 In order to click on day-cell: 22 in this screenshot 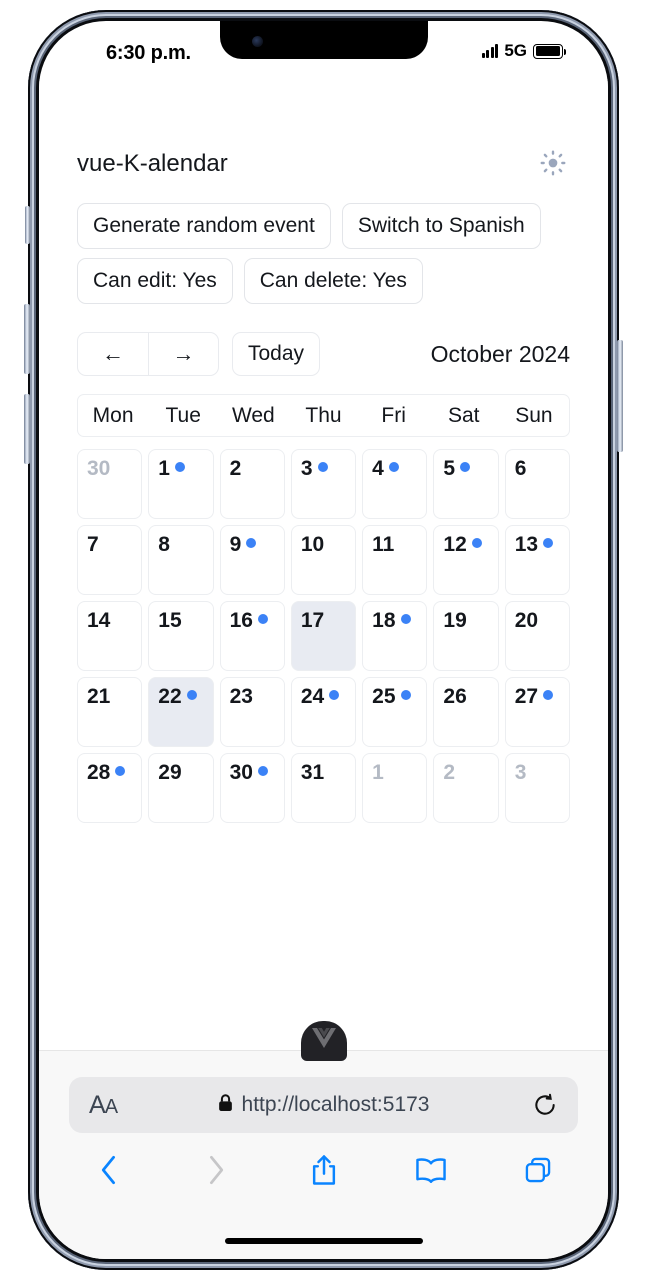, I will do `click(181, 712)`.